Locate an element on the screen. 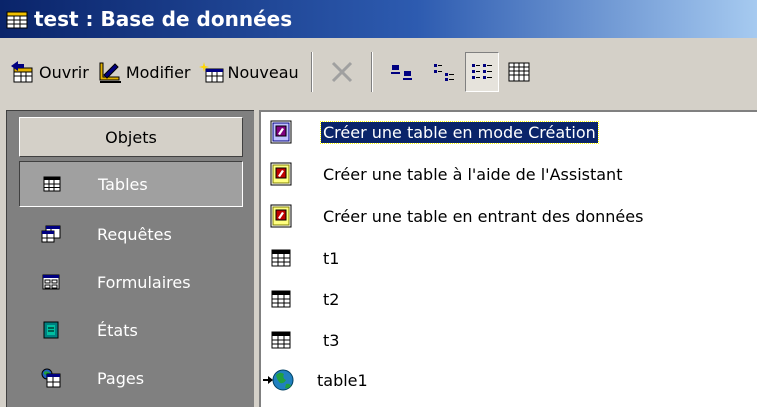 This screenshot has height=407, width=757. objects-item-queries: Requêtes is located at coordinates (131, 234).